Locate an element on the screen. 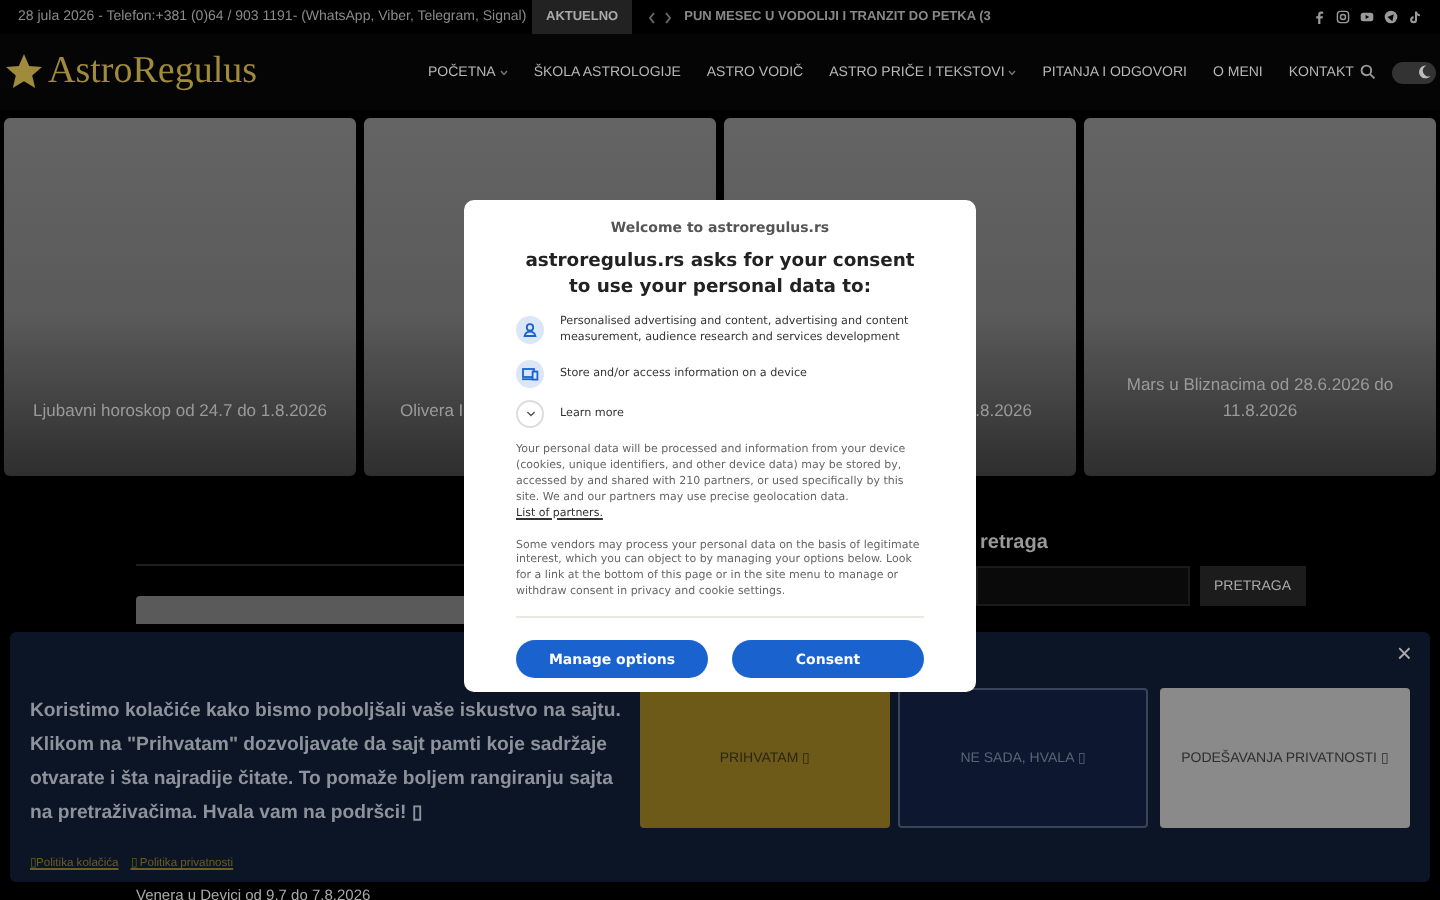 The image size is (1440, 900). dialog-title: astroregulus.rs asks for your consent to use your personal data to: is located at coordinates (720, 274).